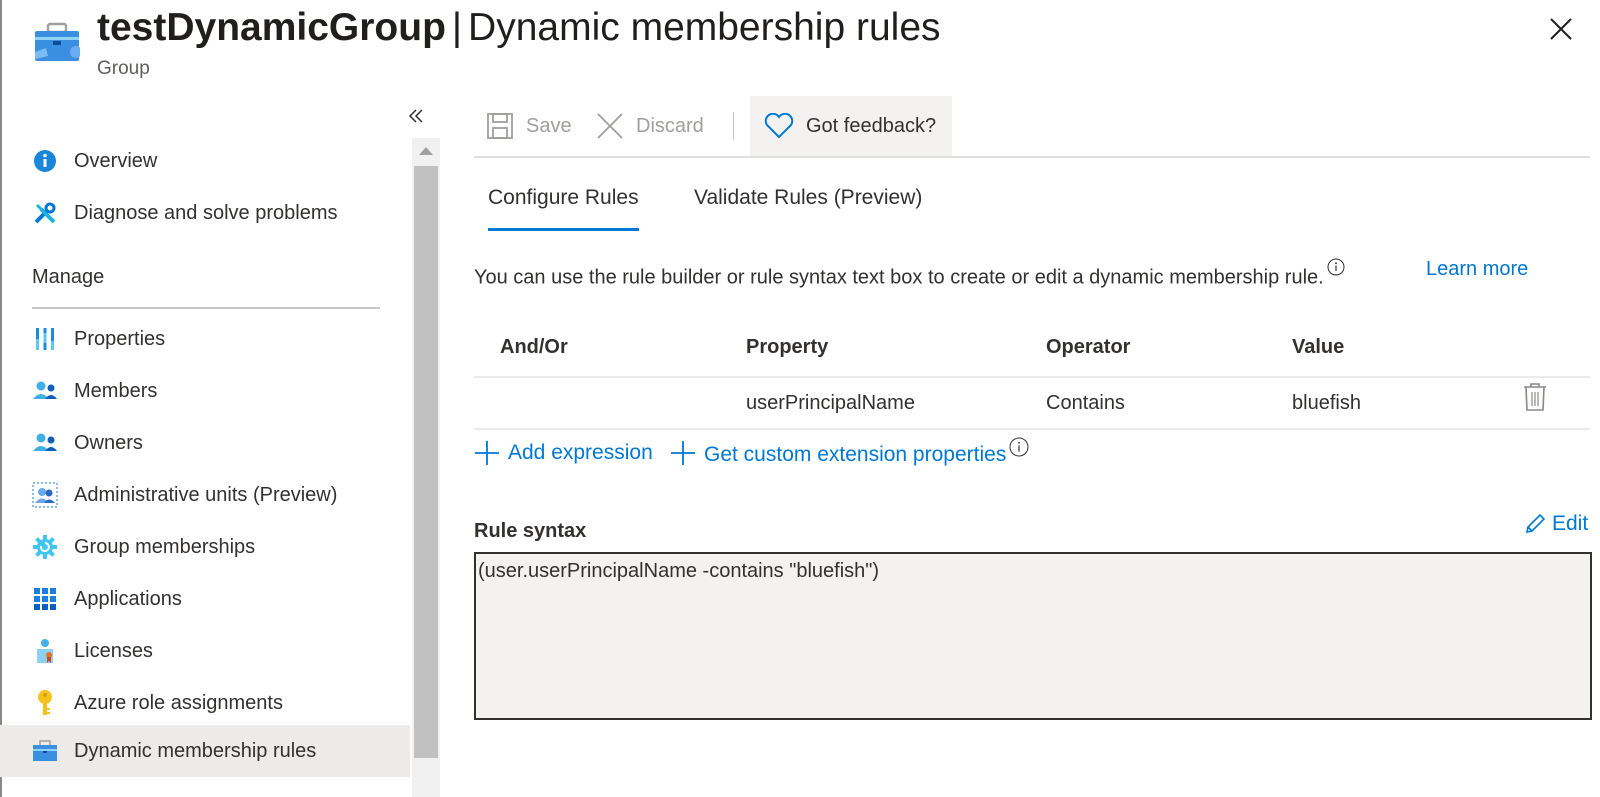 The image size is (1600, 797). What do you see at coordinates (1032, 127) in the screenshot?
I see `command-bar: Save Discard Got feedback?` at bounding box center [1032, 127].